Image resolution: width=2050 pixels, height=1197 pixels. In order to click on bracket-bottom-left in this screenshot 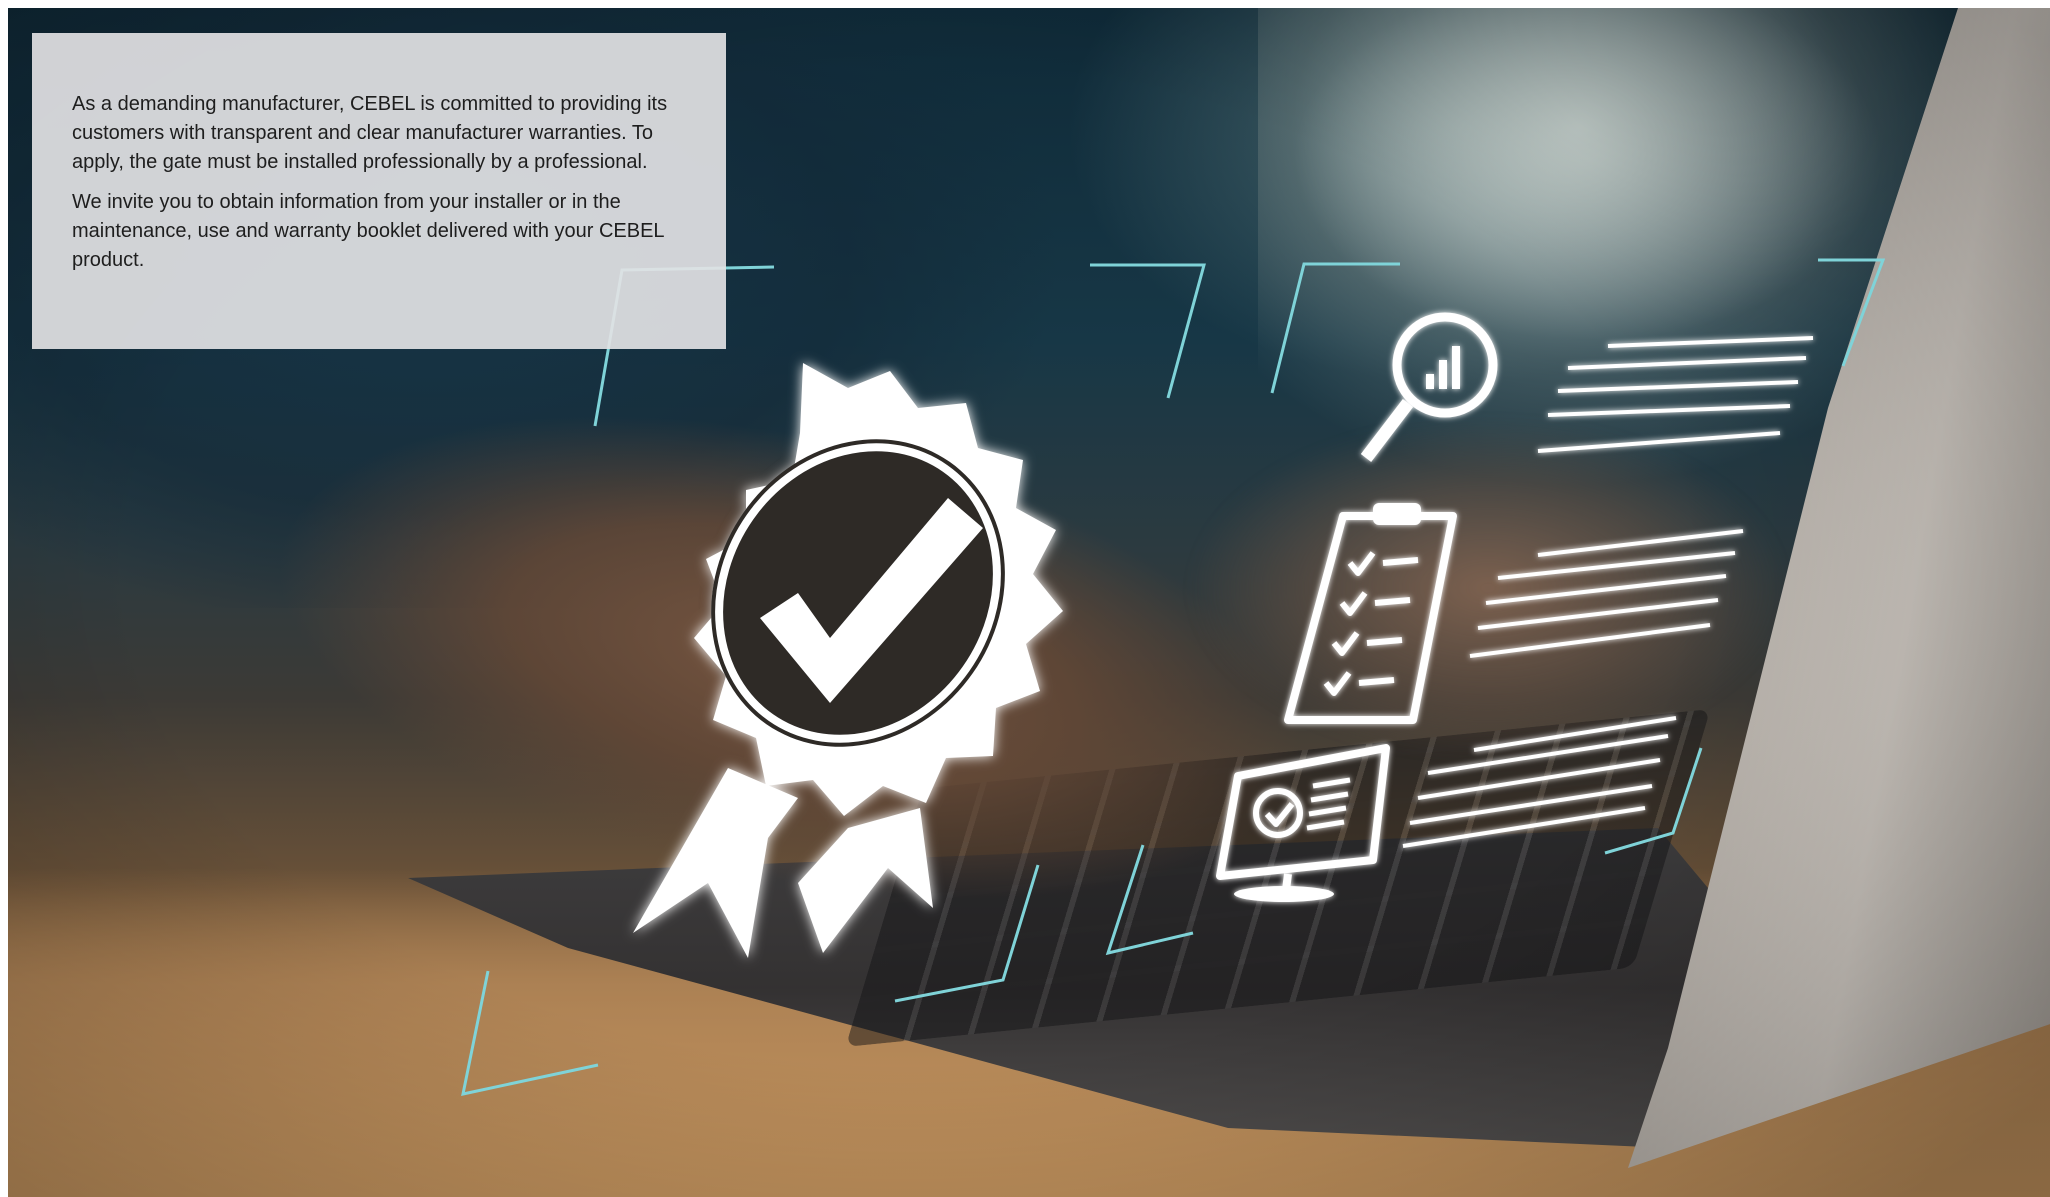, I will do `click(530, 1033)`.